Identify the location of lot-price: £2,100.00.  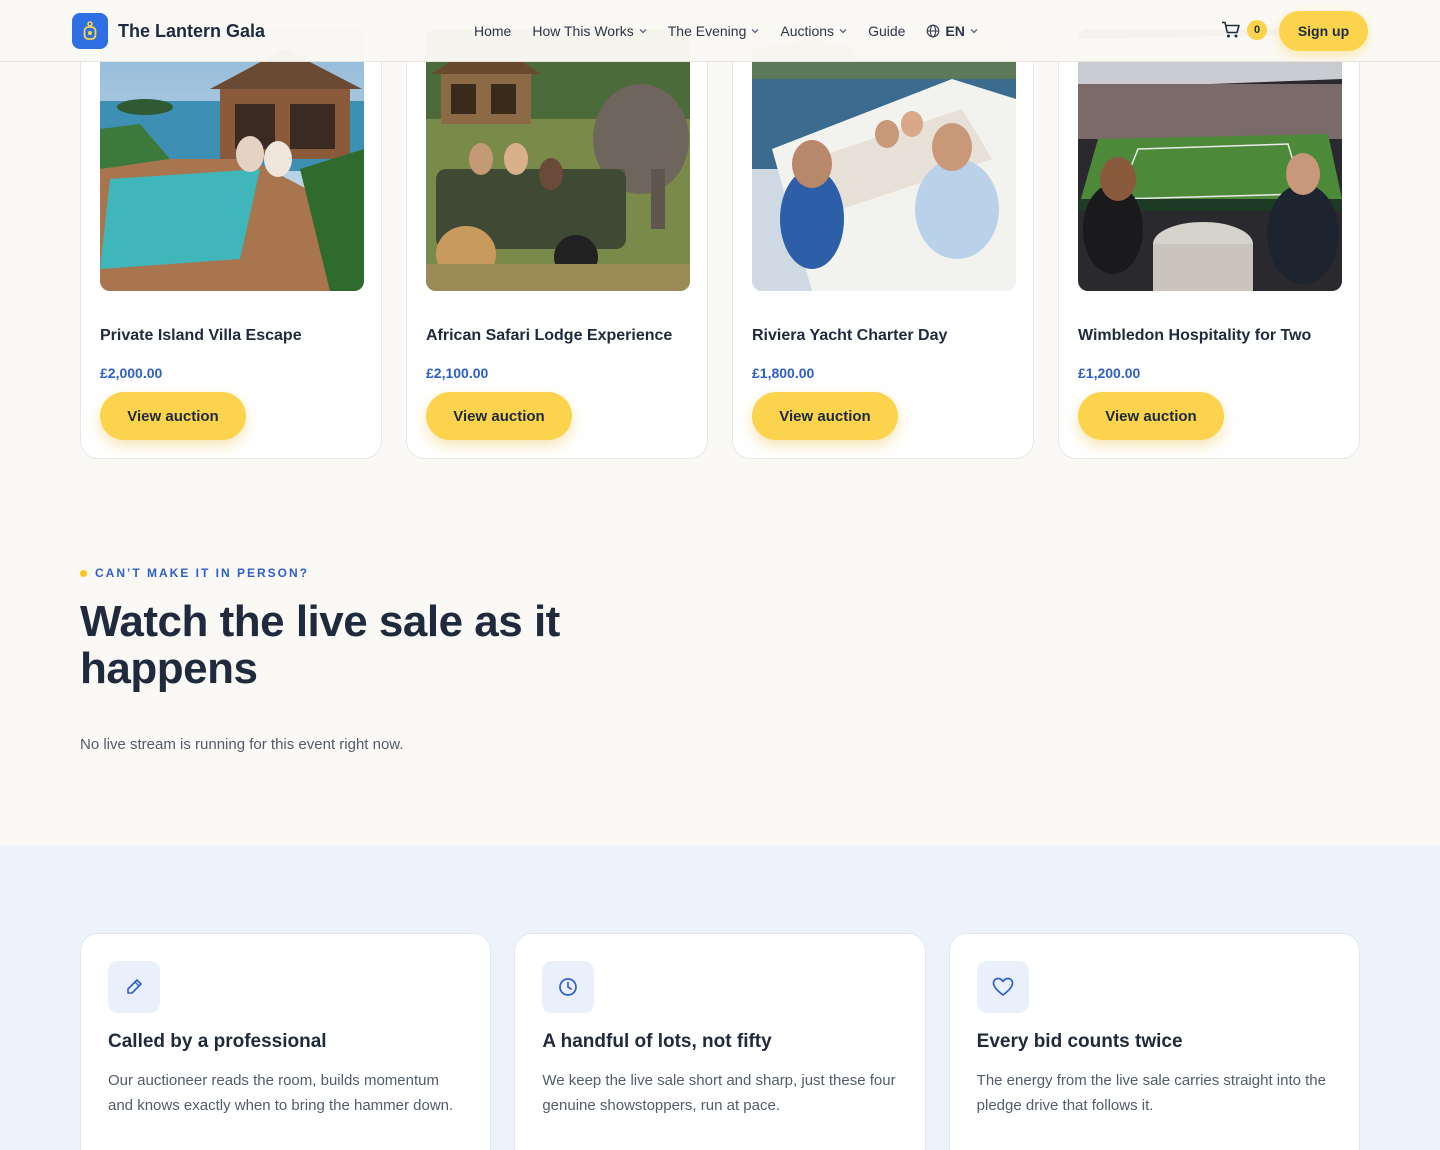
(457, 373).